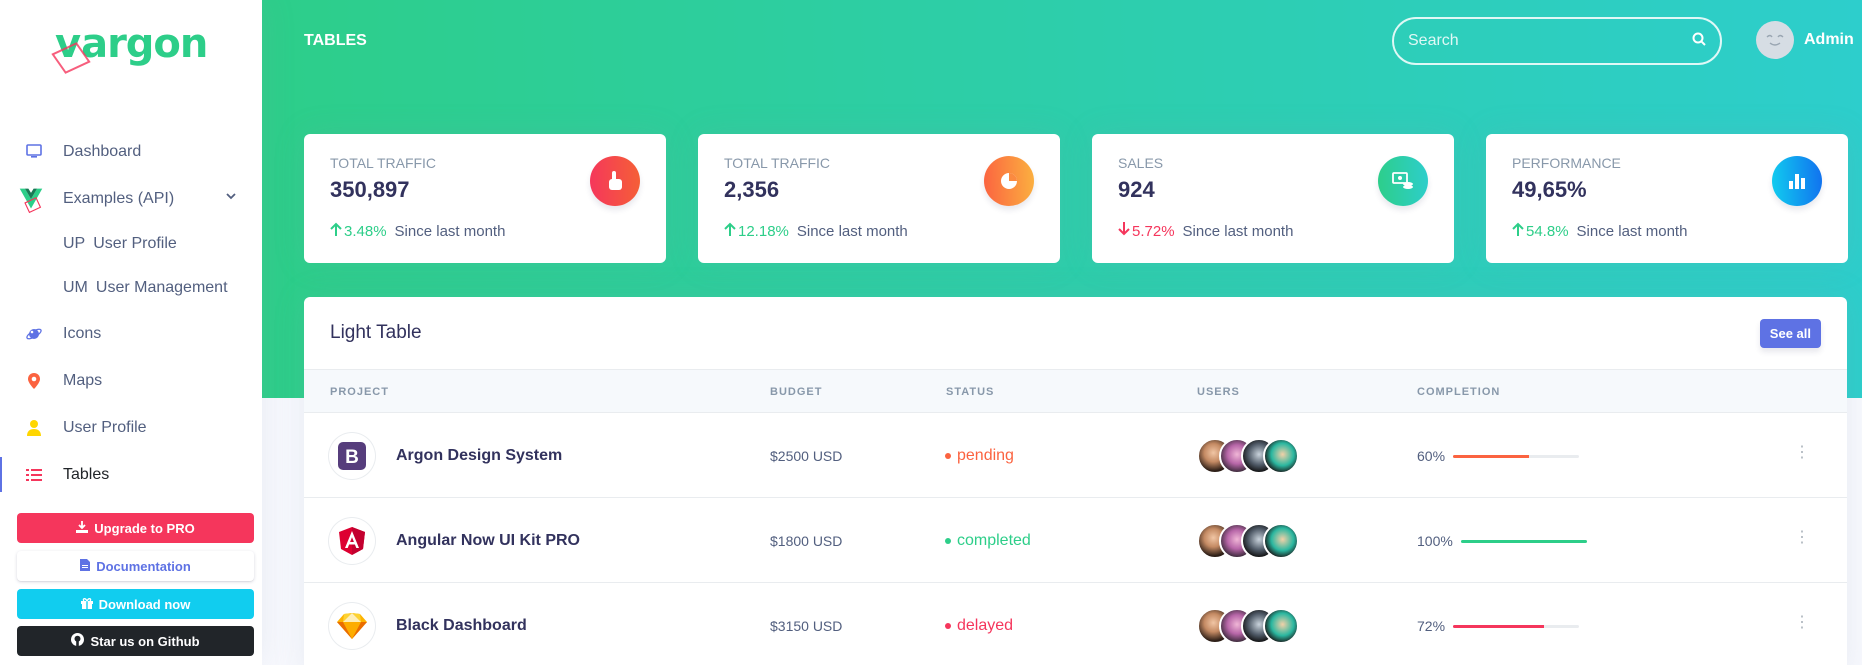 The width and height of the screenshot is (1862, 665). What do you see at coordinates (83, 380) in the screenshot?
I see `sidebar-item-label: Maps` at bounding box center [83, 380].